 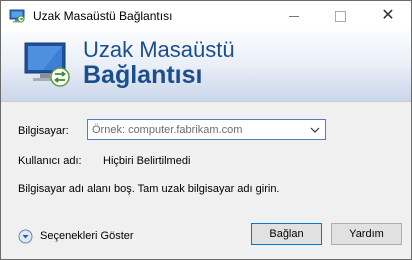 What do you see at coordinates (167, 130) in the screenshot?
I see `computer-input: Örnek: computer.fabrikam.com` at bounding box center [167, 130].